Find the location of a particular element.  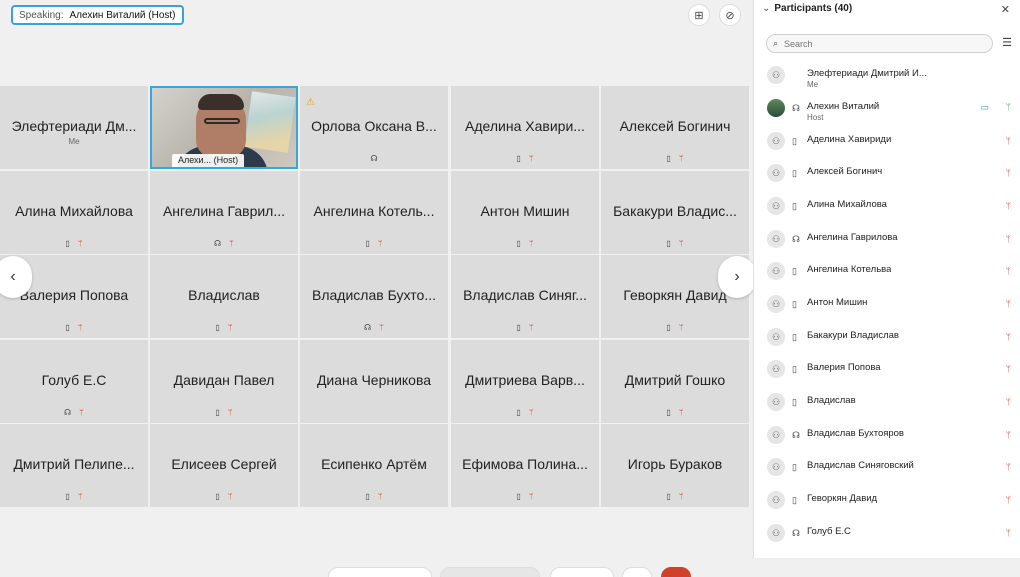

mic-icon: ᛘ is located at coordinates (1008, 107).